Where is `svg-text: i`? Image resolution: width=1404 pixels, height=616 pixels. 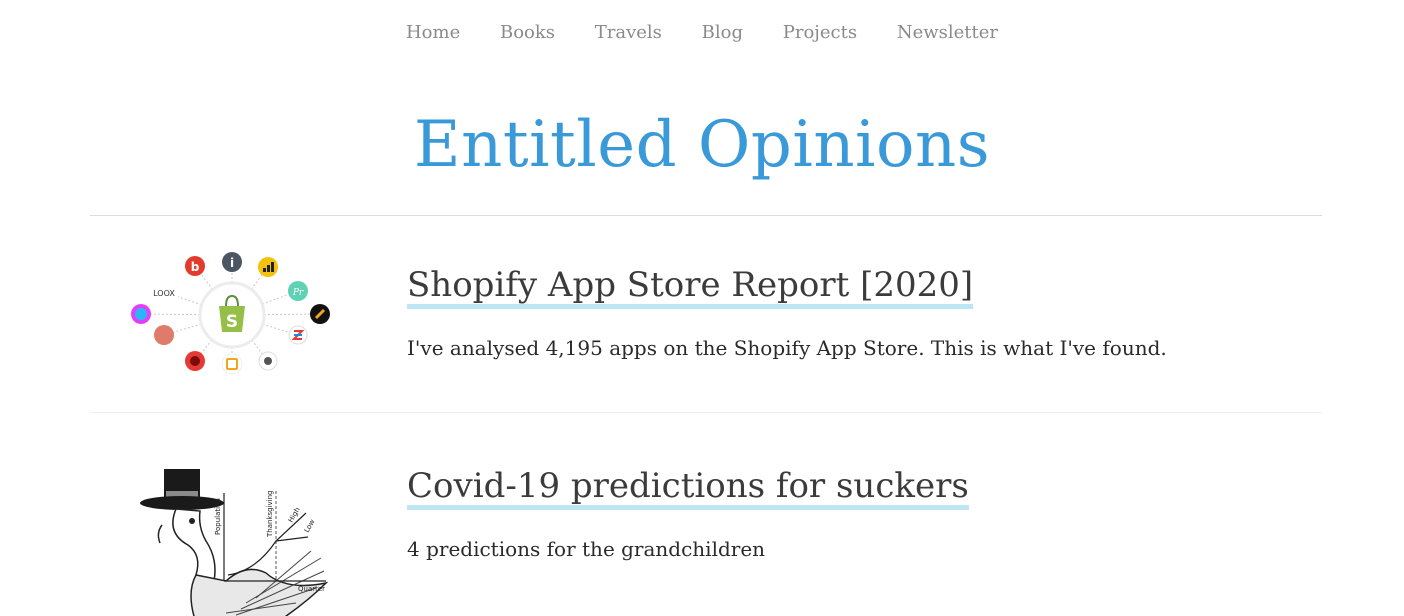
svg-text: i is located at coordinates (232, 263).